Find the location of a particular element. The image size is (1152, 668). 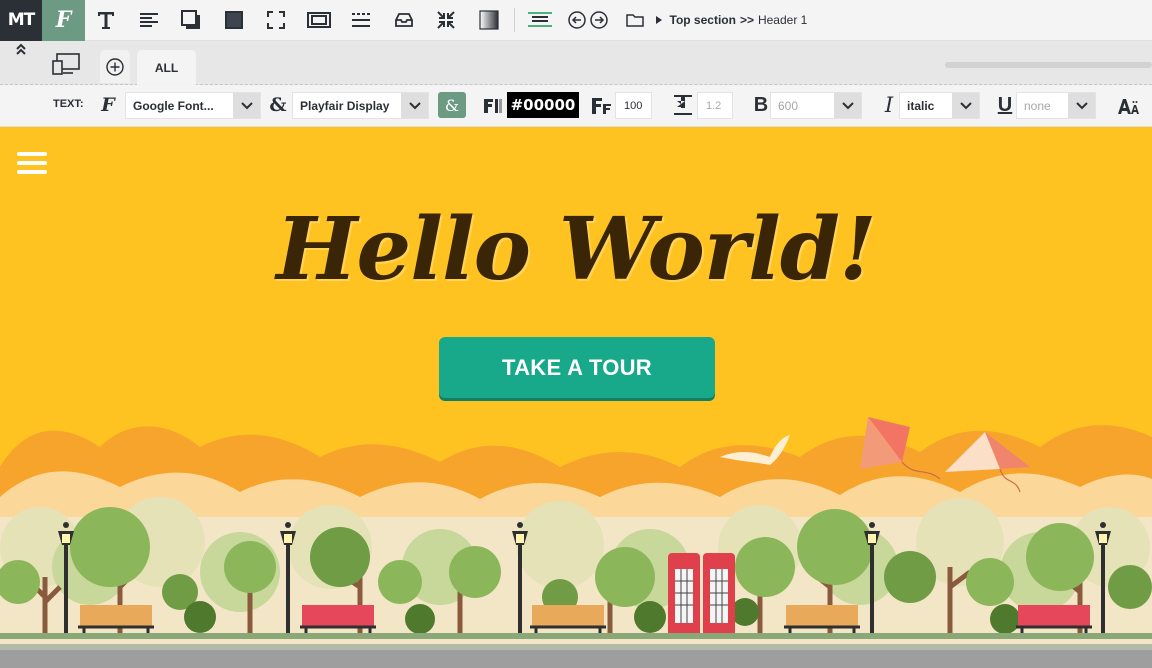

text-transform-icon is located at coordinates (1129, 106).